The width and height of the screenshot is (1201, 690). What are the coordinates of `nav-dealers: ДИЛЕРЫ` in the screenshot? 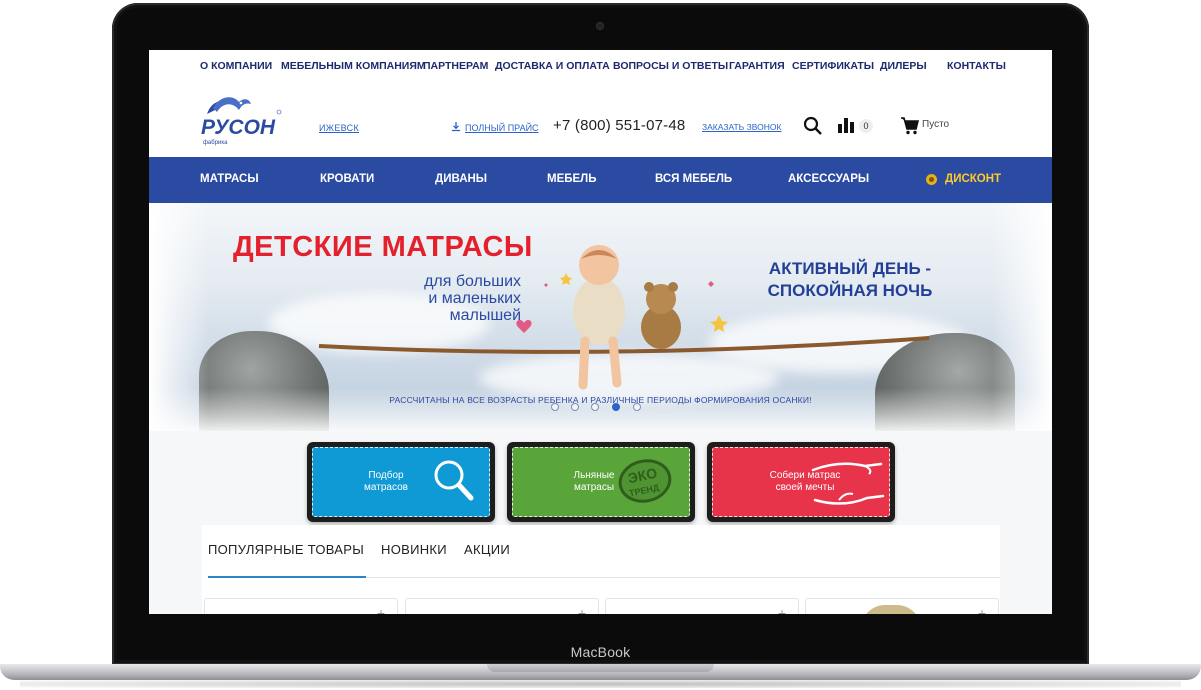 It's located at (903, 66).